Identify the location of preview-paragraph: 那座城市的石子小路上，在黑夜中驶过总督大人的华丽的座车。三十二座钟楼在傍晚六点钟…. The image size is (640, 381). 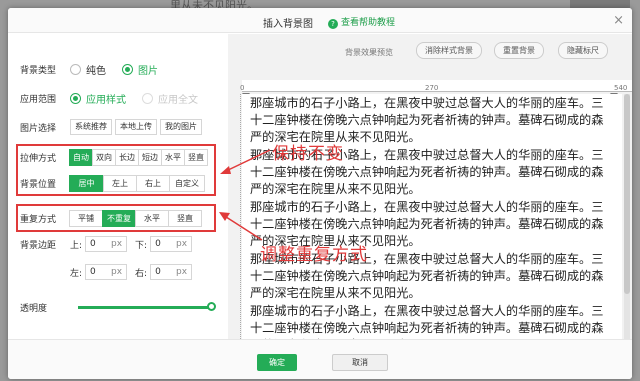
(427, 321).